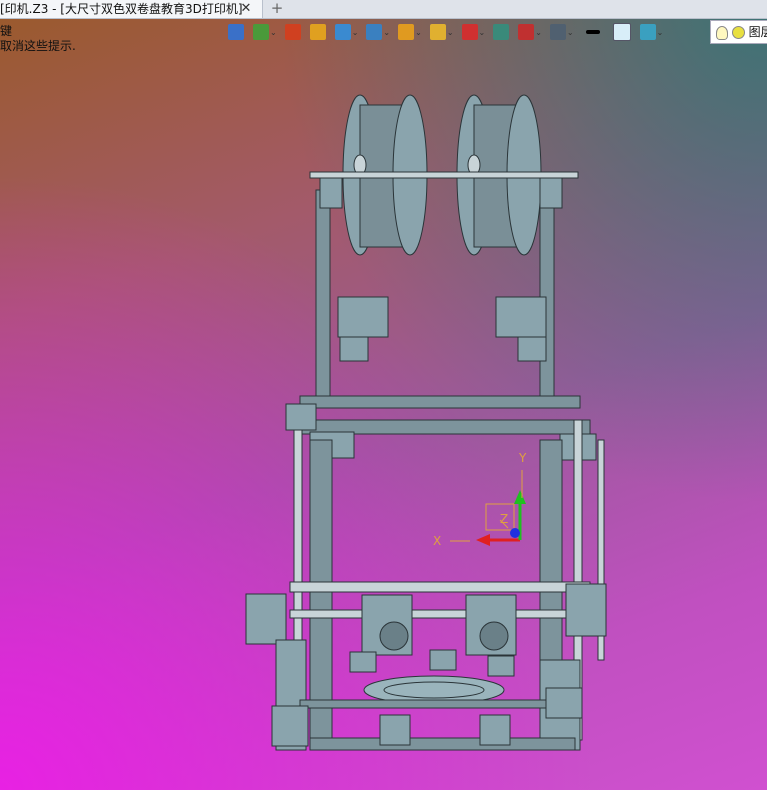 This screenshot has width=767, height=790. What do you see at coordinates (437, 541) in the screenshot?
I see `axis-label-x: X` at bounding box center [437, 541].